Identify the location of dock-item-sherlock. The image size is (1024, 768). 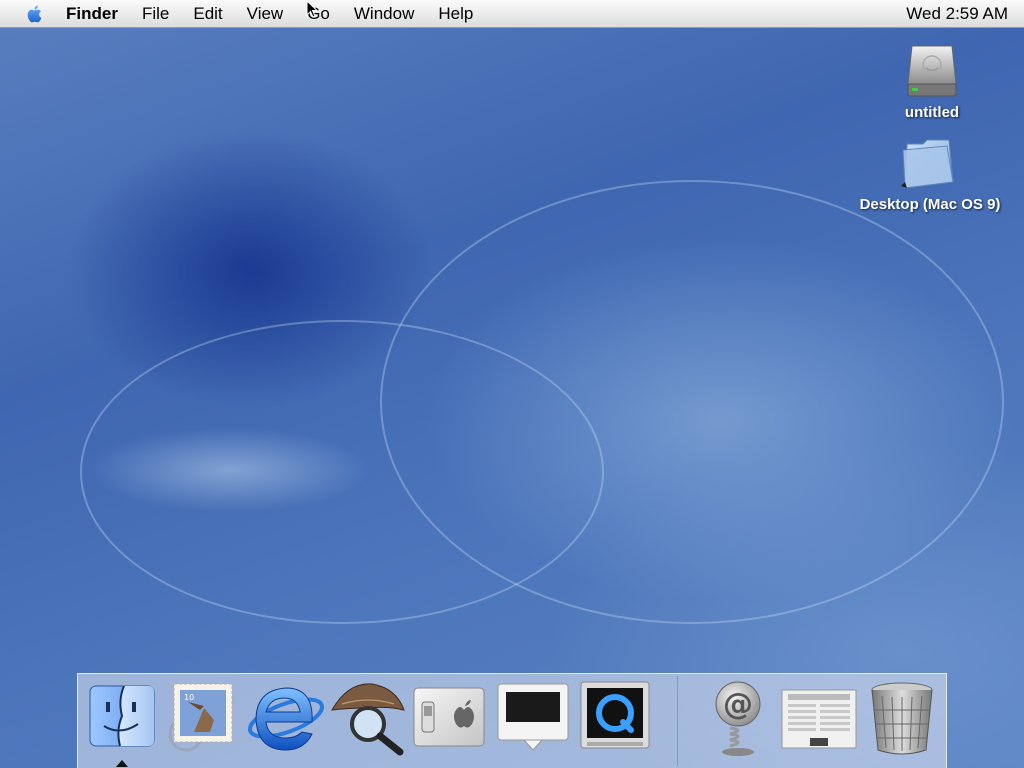
(366, 719).